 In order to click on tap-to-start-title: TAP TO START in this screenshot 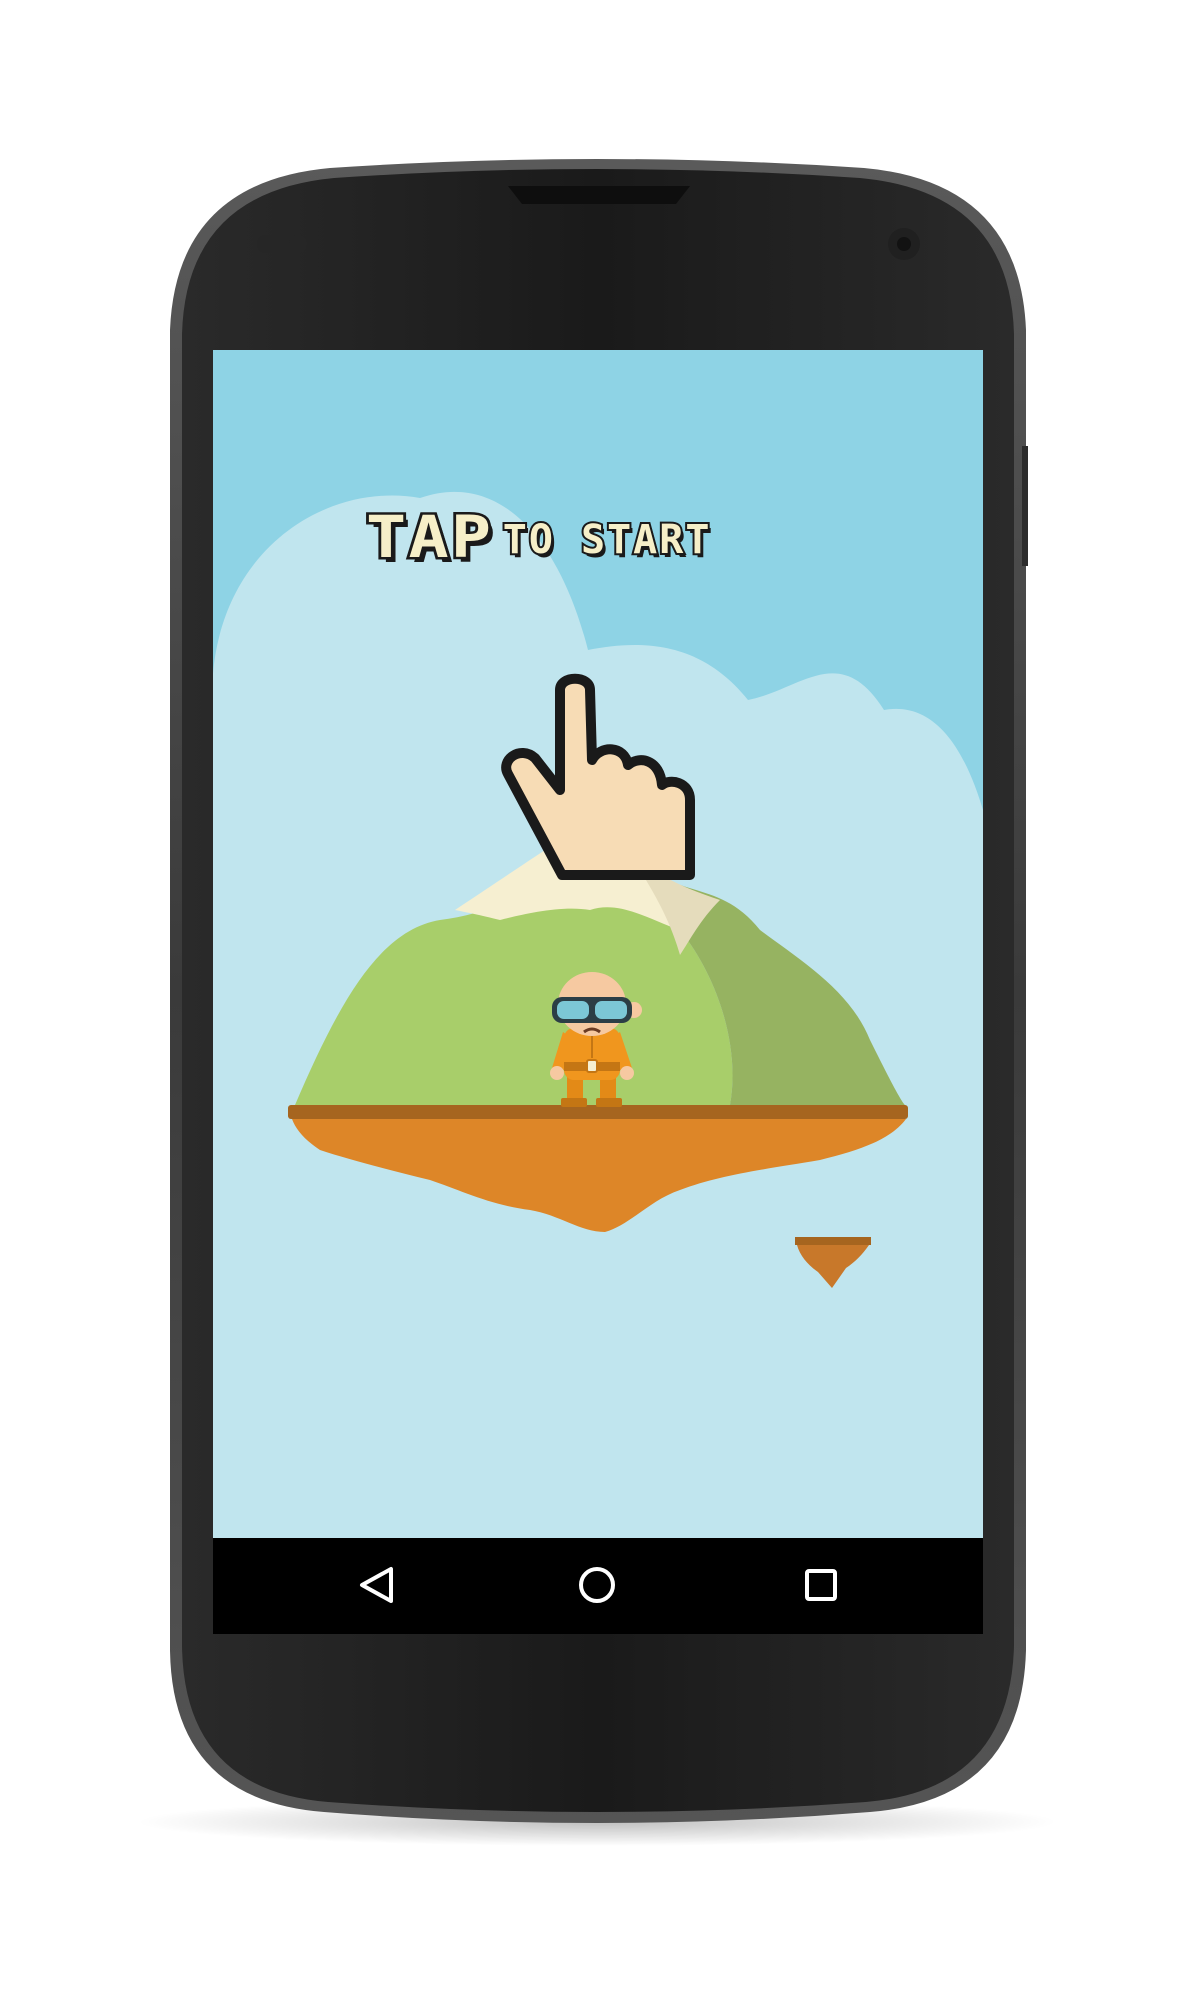, I will do `click(599, 540)`.